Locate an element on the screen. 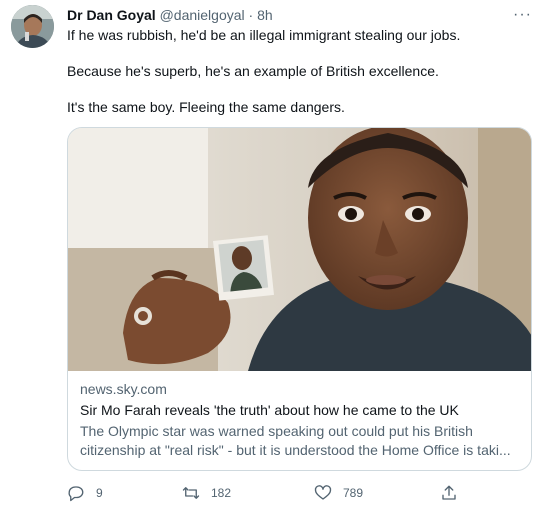 The height and width of the screenshot is (513, 554). avatar-photo is located at coordinates (32, 26).